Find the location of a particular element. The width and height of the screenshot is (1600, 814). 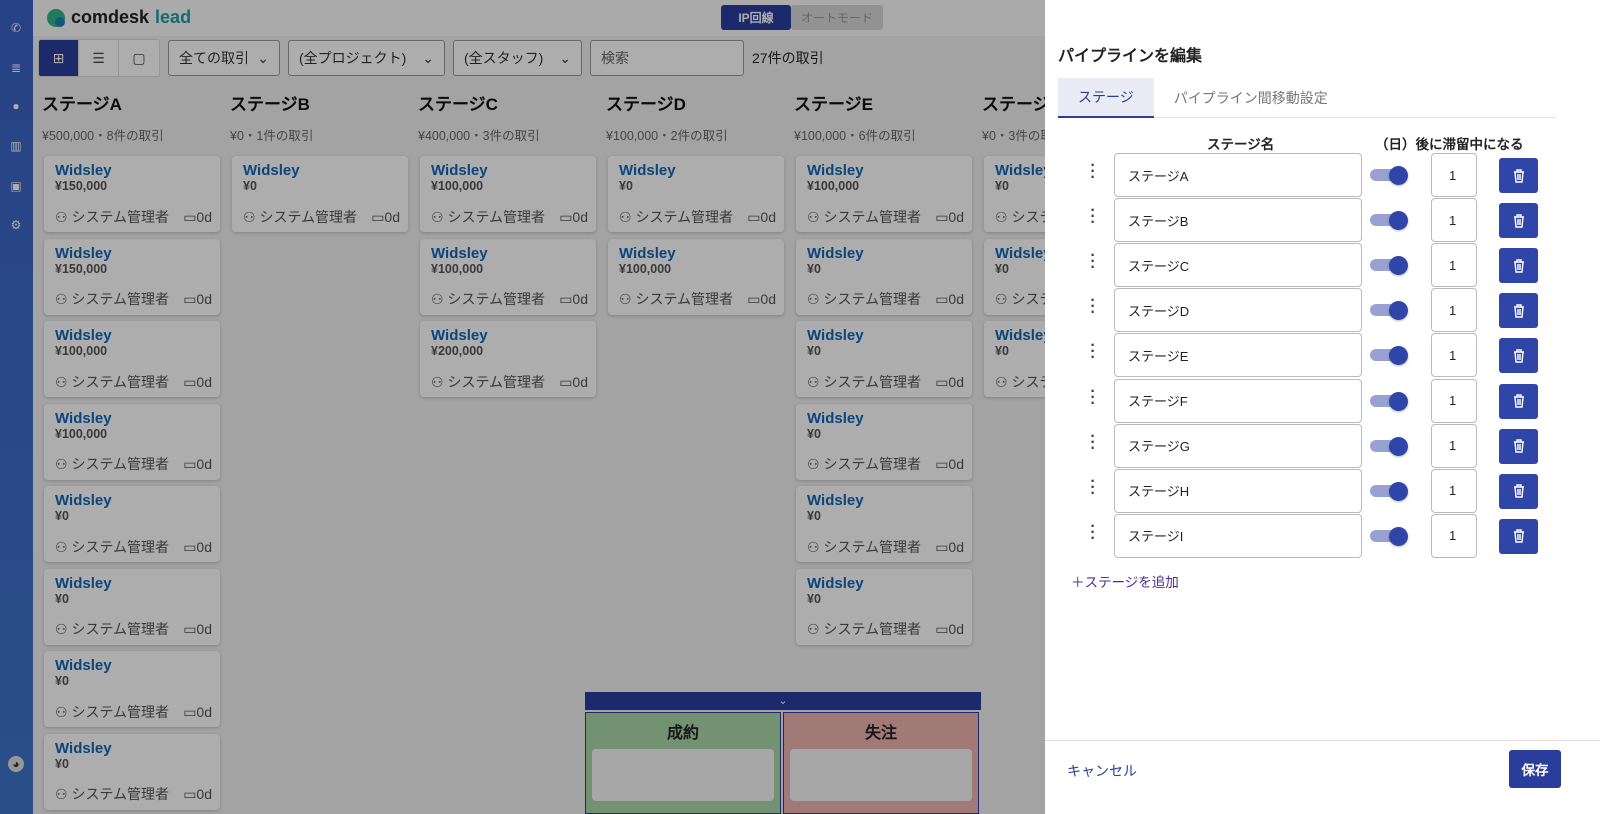

stage-name-value: ステージC is located at coordinates (1159, 266).